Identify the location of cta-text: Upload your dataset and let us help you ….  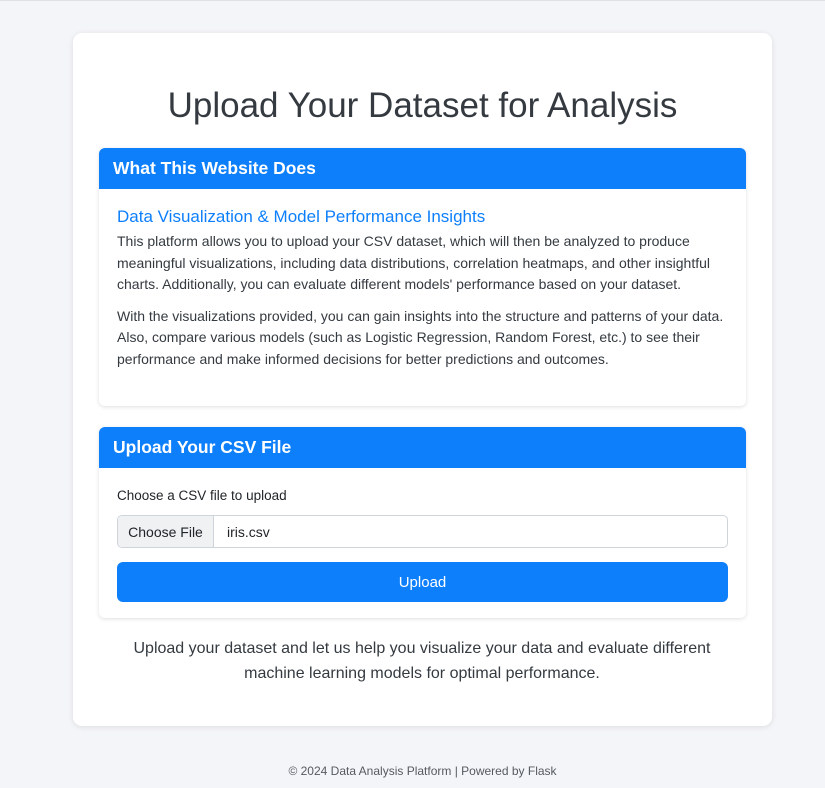
(422, 661).